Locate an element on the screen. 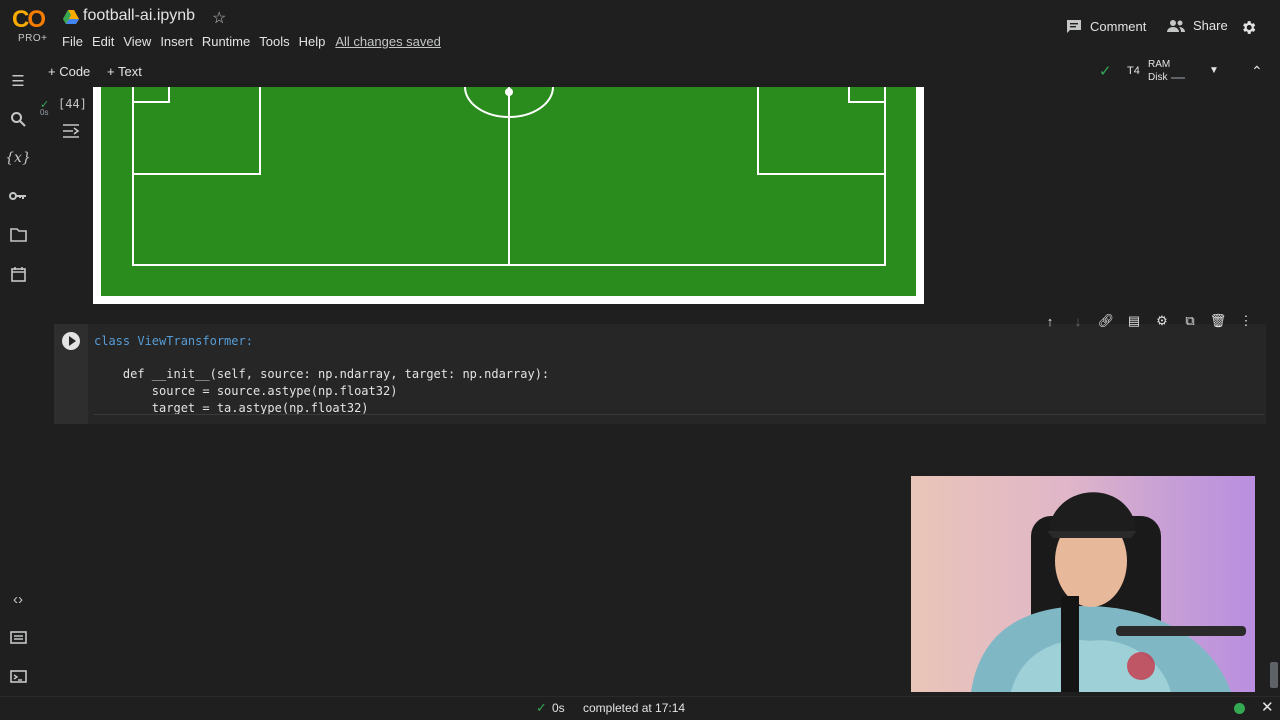 The width and height of the screenshot is (1280, 720). comment-label: Comment is located at coordinates (1118, 26).